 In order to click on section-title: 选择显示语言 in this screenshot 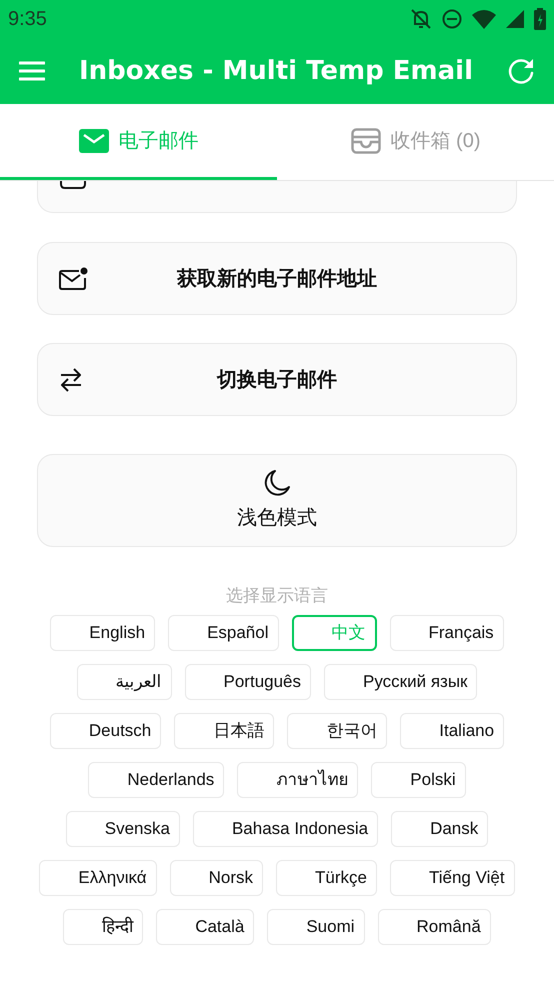, I will do `click(277, 596)`.